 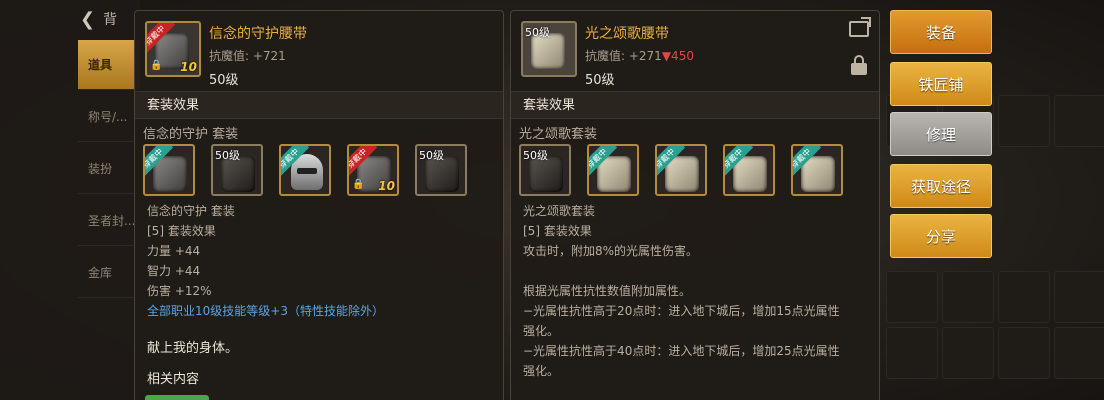 What do you see at coordinates (109, 169) in the screenshot?
I see `sidebar-item-costume: 装扮` at bounding box center [109, 169].